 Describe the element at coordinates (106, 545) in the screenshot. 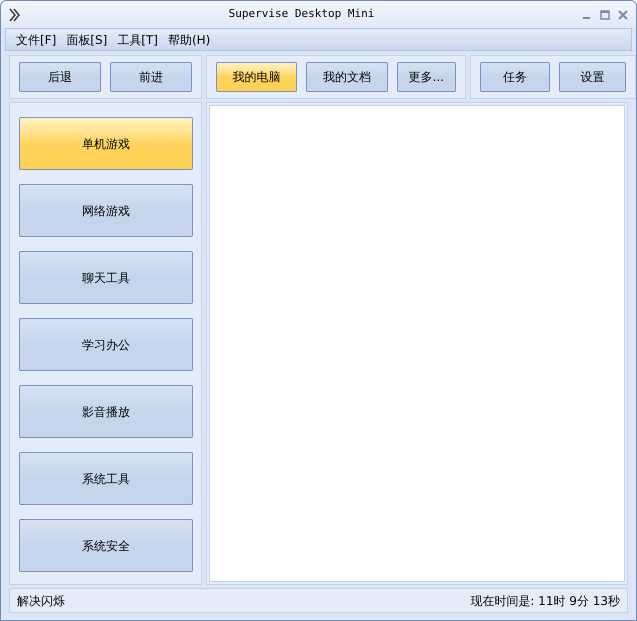

I see `sidebar-item: 系统安全` at that location.